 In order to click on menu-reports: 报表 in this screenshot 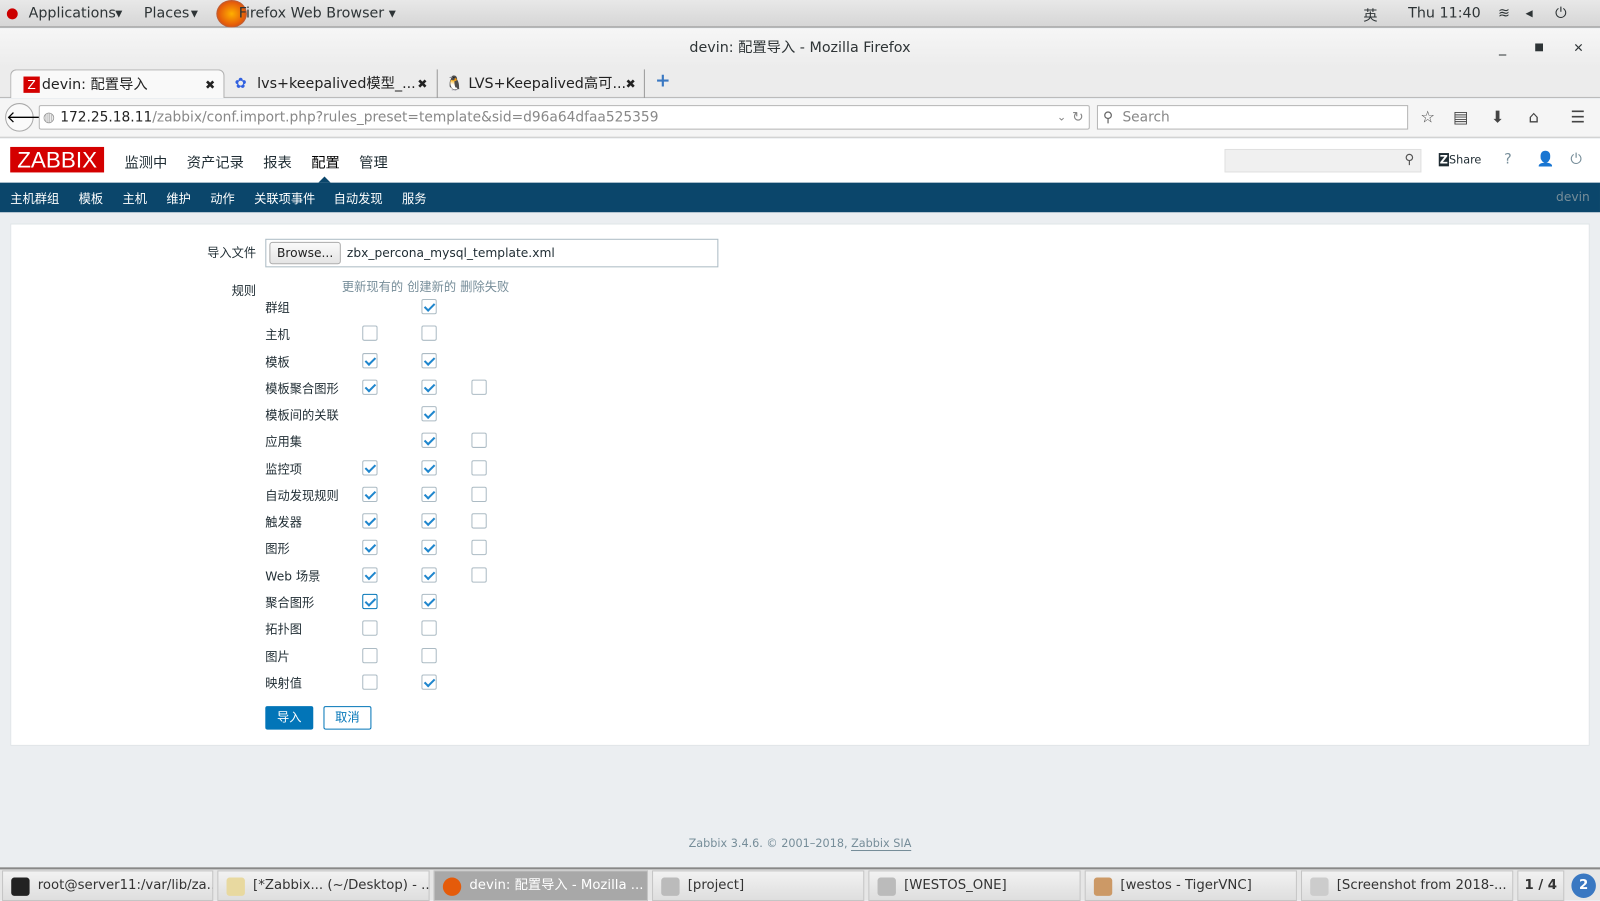, I will do `click(277, 162)`.